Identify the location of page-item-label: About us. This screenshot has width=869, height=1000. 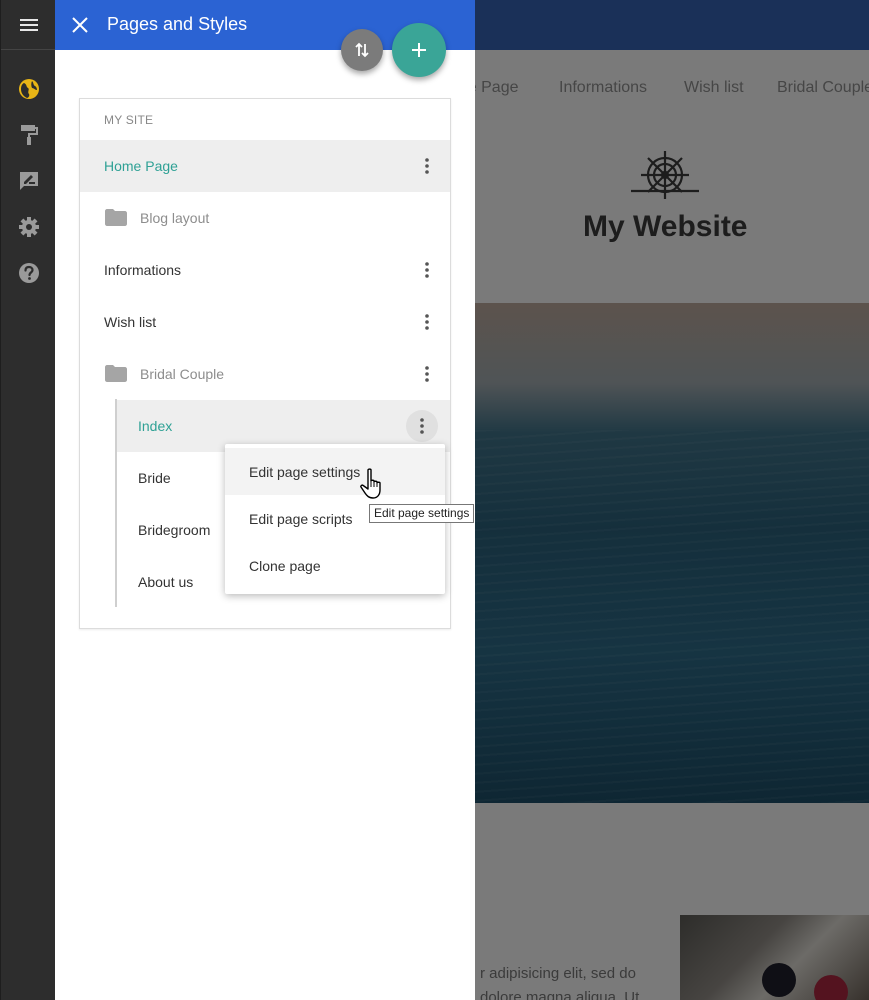
(166, 582).